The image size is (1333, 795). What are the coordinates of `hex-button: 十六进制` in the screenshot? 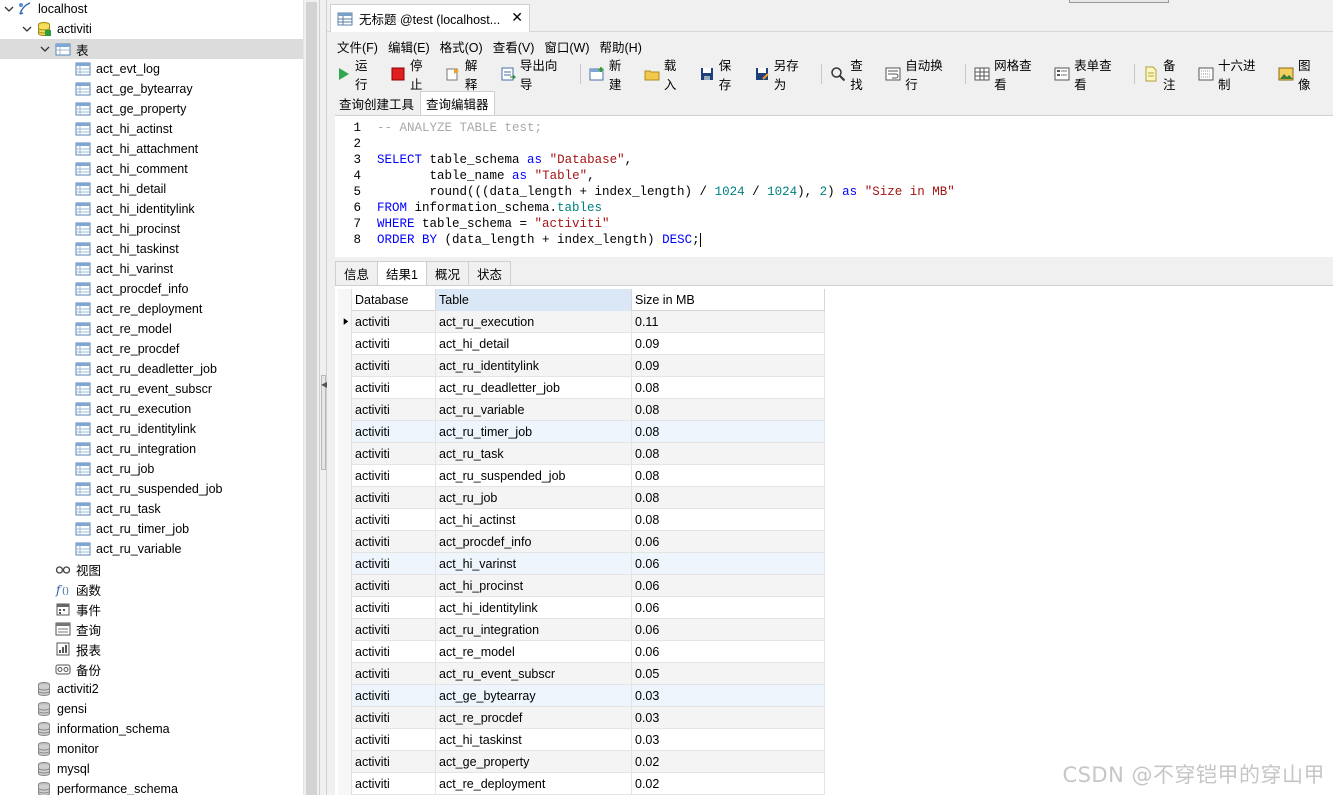 It's located at (1233, 74).